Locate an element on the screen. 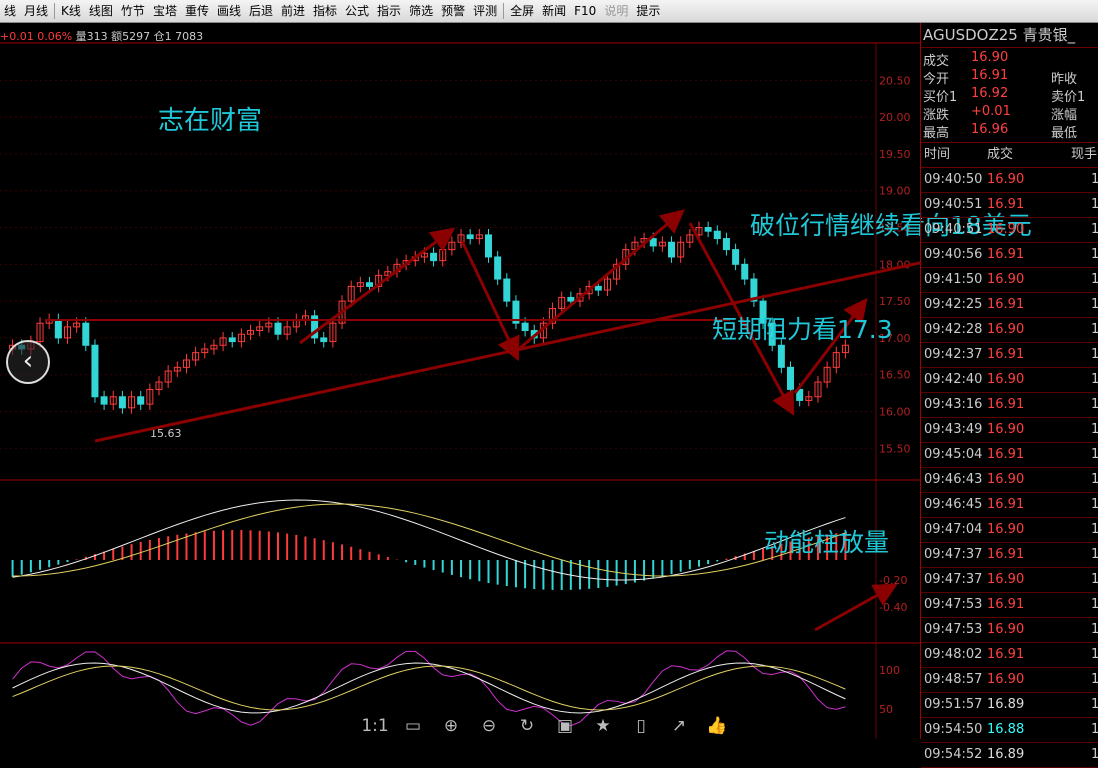 This screenshot has width=1098, height=768. toolbar-item-1: 月线 is located at coordinates (36, 11).